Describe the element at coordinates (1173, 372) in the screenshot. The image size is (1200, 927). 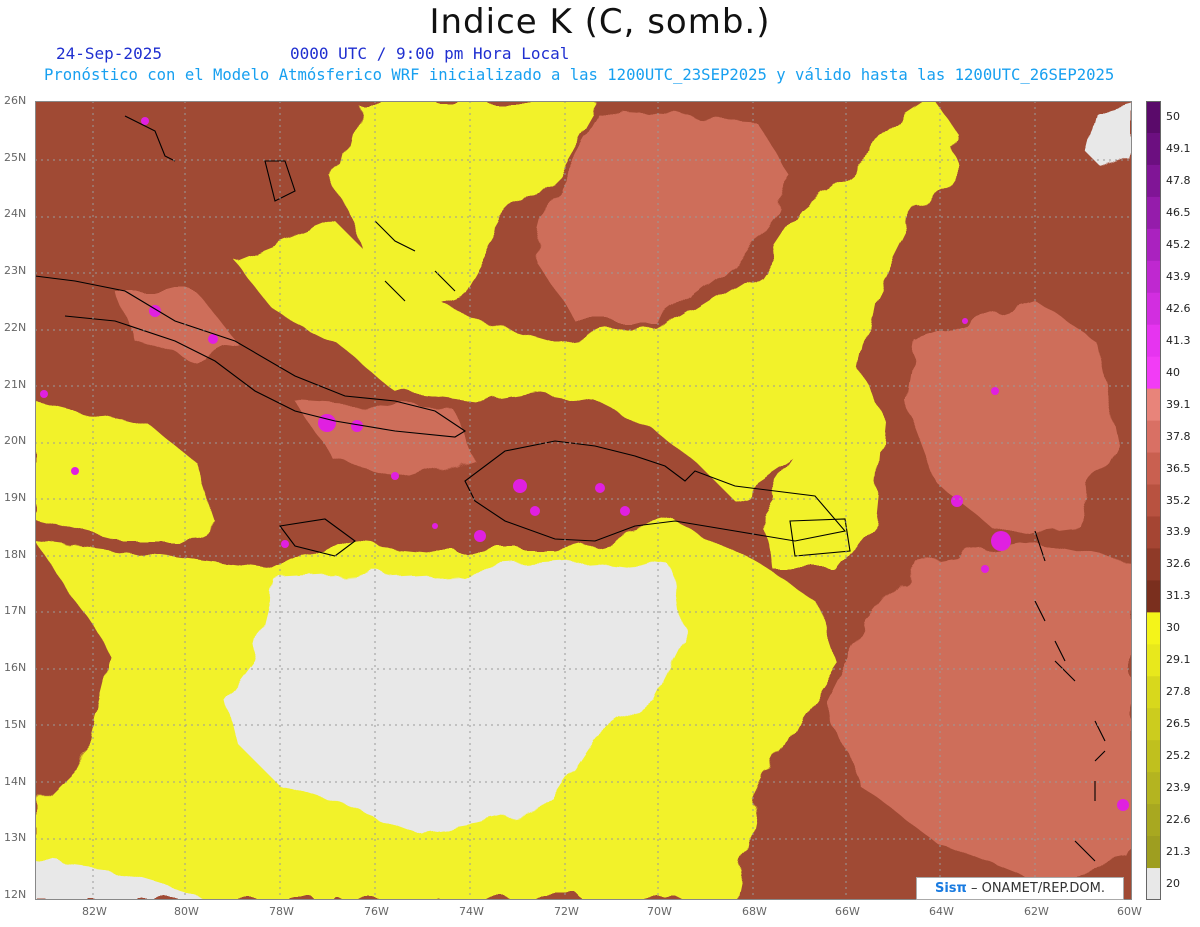
I see `colorbar-label: 40` at that location.